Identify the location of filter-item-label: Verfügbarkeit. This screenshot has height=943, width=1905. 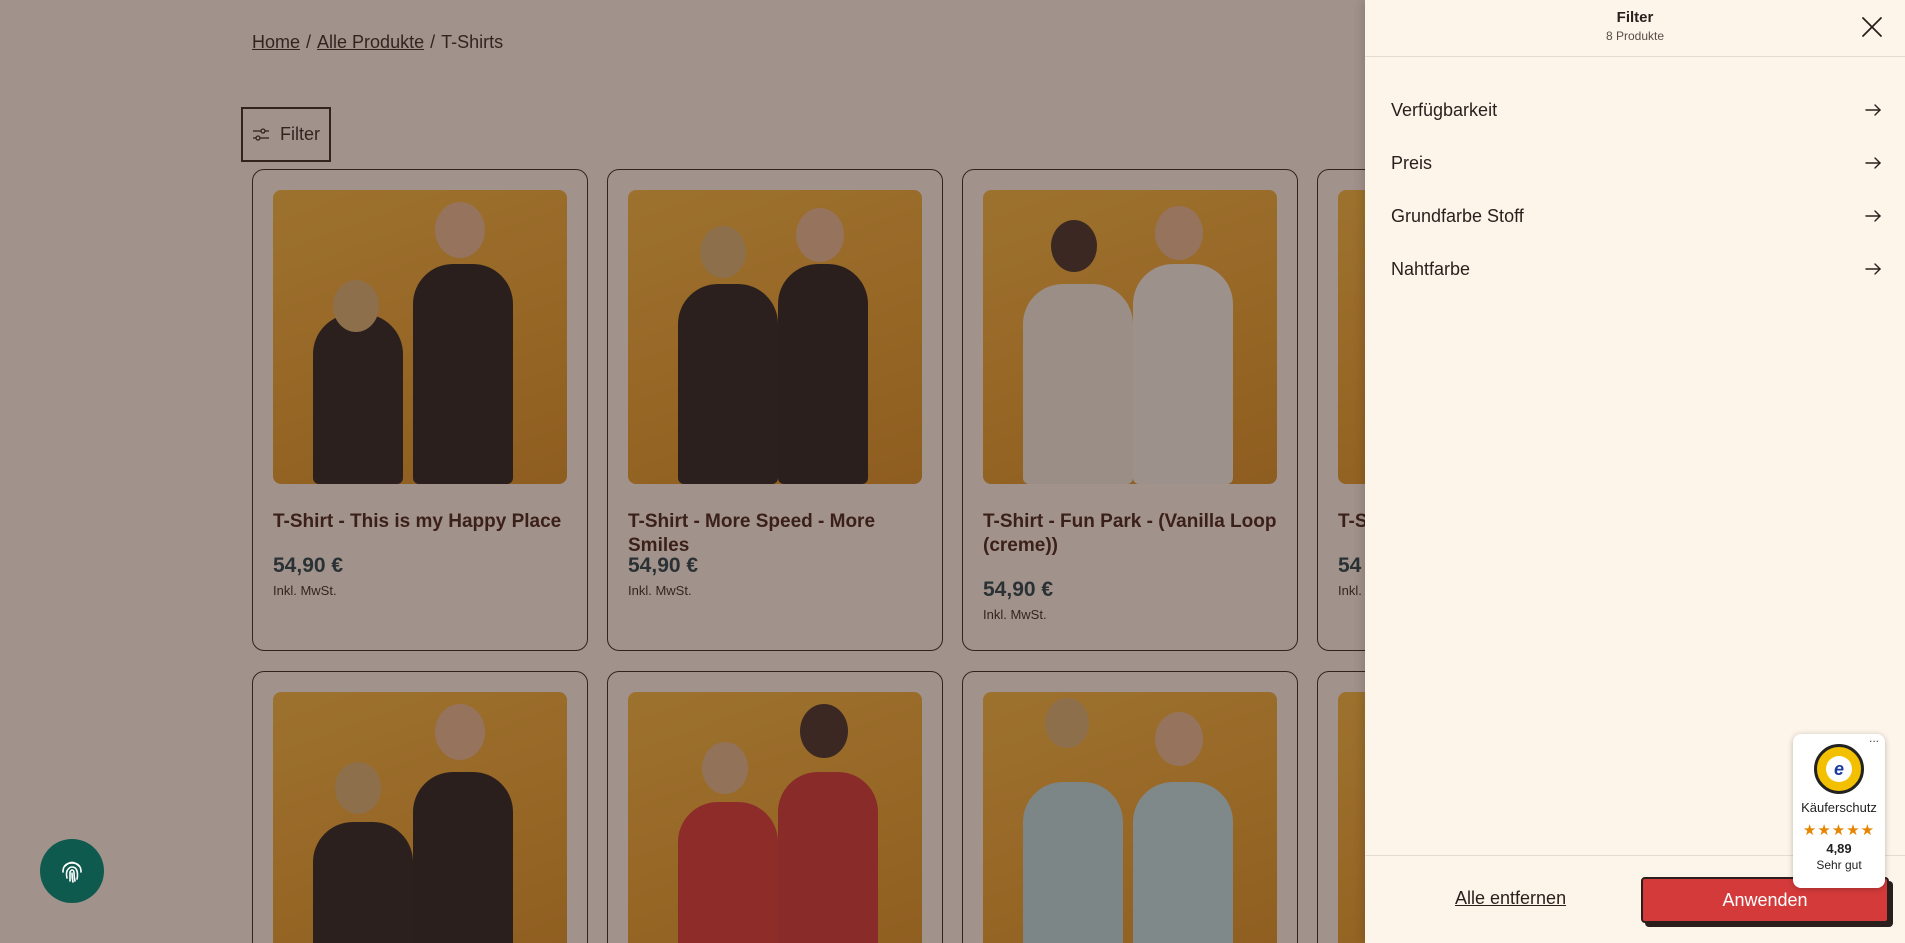
(1444, 109).